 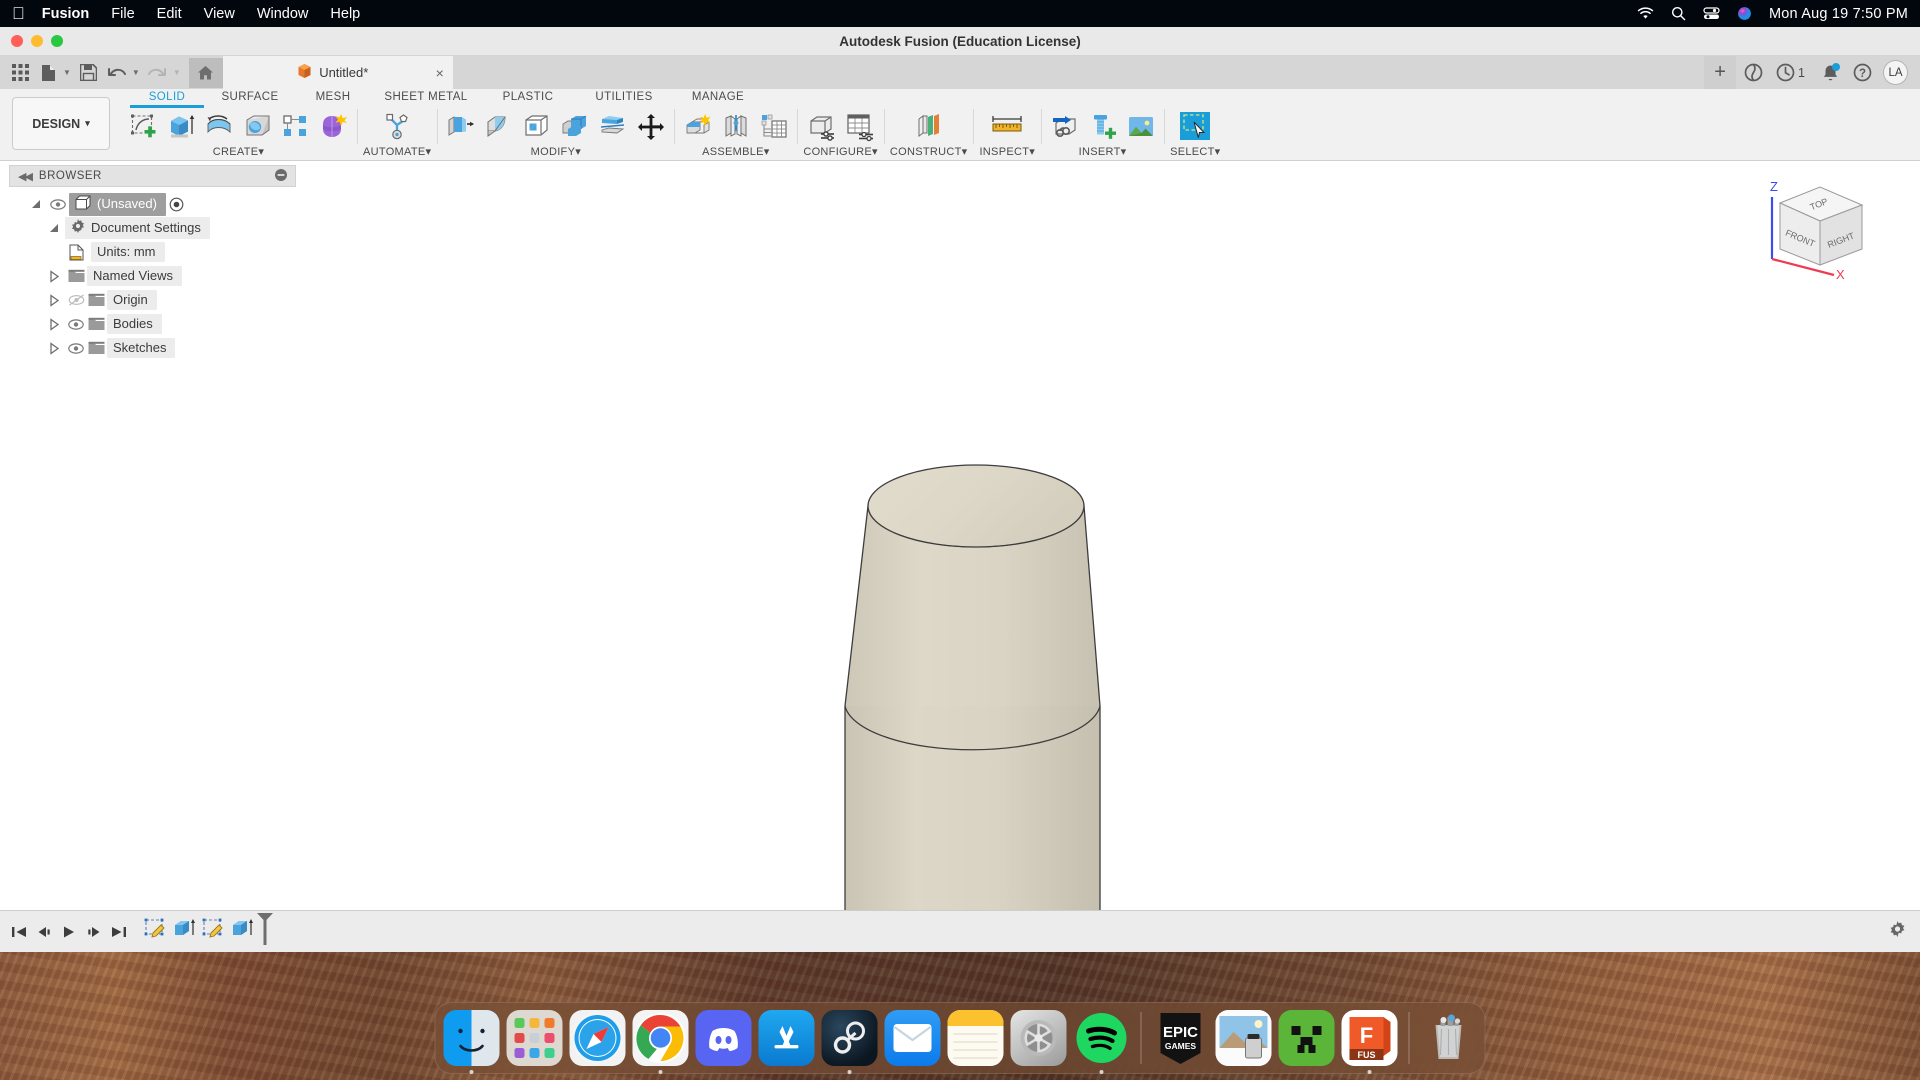 What do you see at coordinates (61, 123) in the screenshot?
I see `workspace-switcher: DESIGN ▾` at bounding box center [61, 123].